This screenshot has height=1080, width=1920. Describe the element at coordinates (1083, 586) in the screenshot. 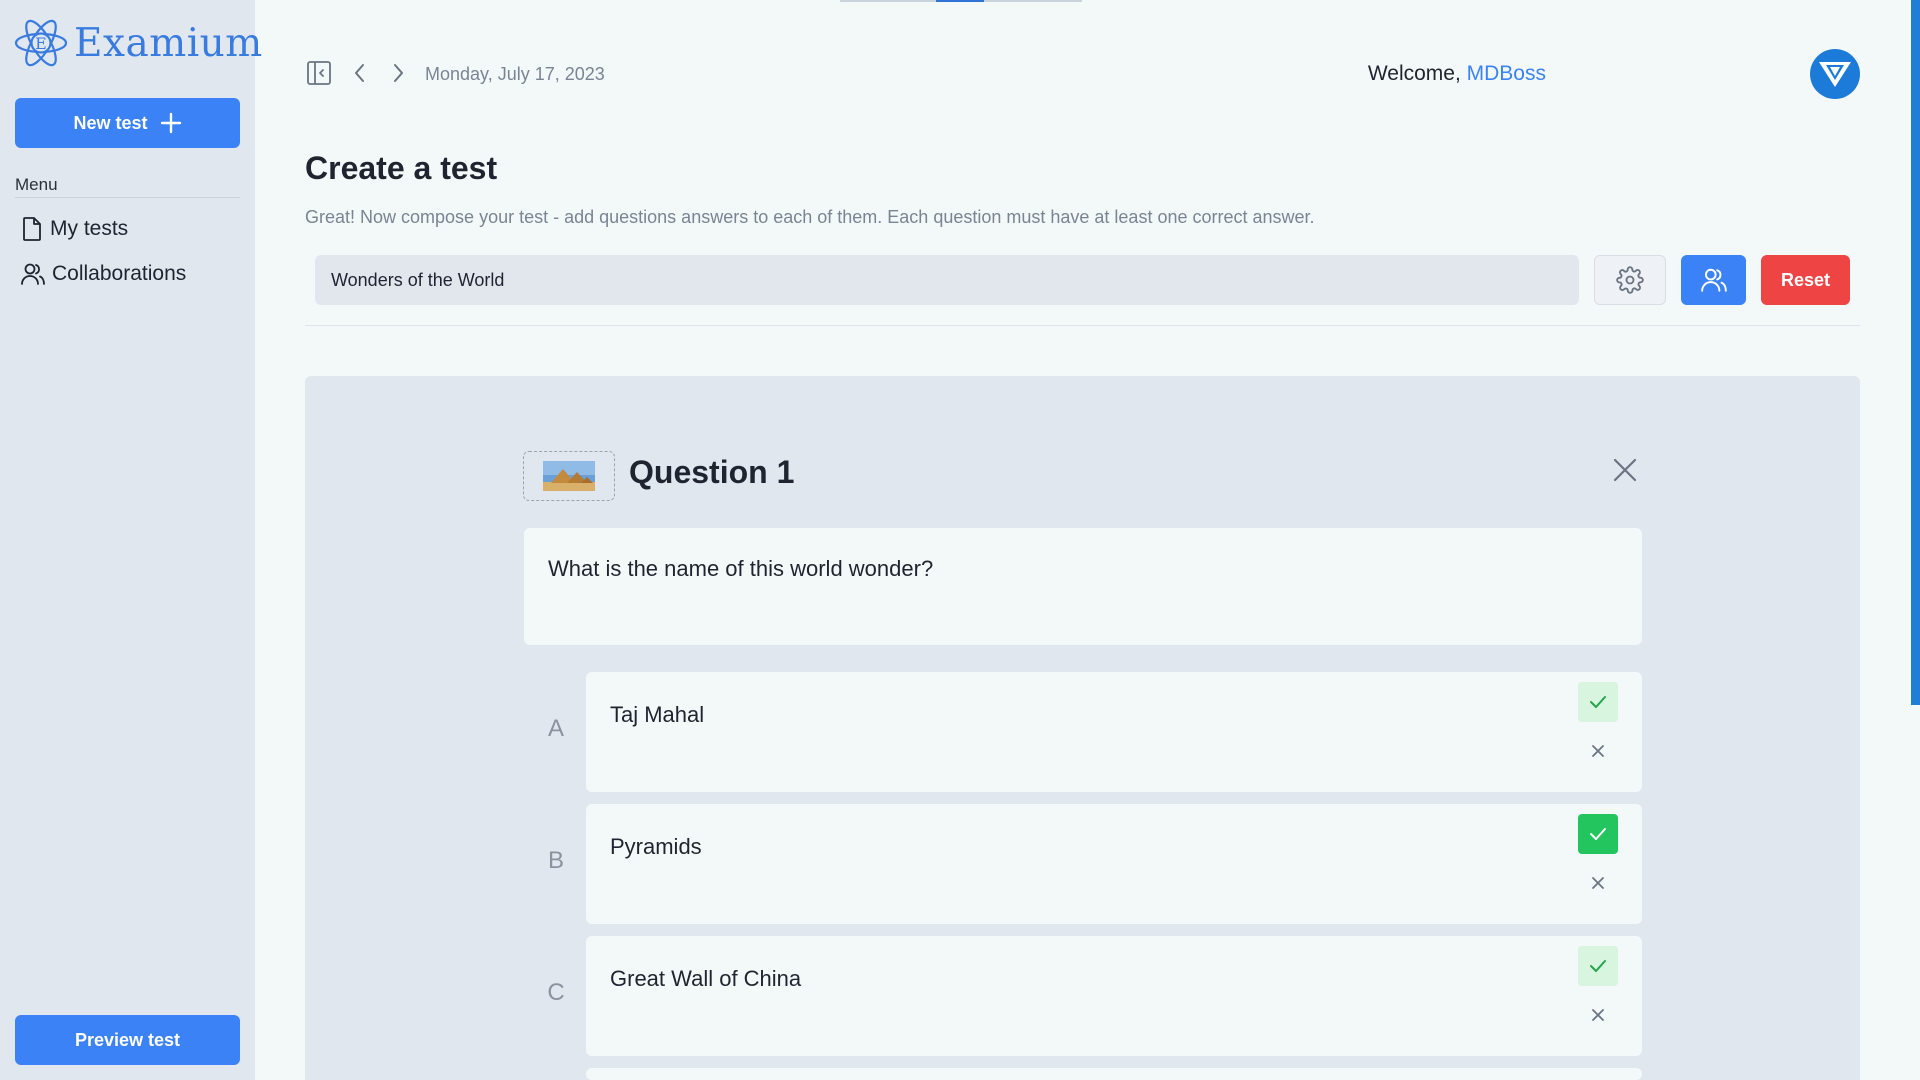

I see `question-text-field: What is the name of this world wonder?` at that location.